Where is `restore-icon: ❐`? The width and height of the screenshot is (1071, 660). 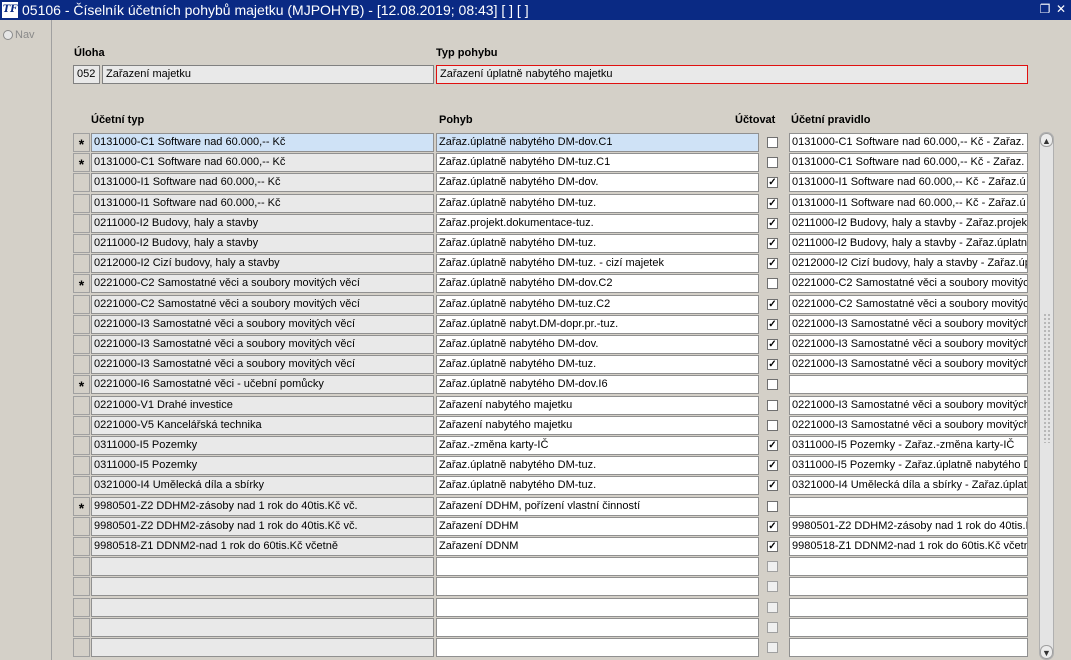 restore-icon: ❐ is located at coordinates (1045, 9).